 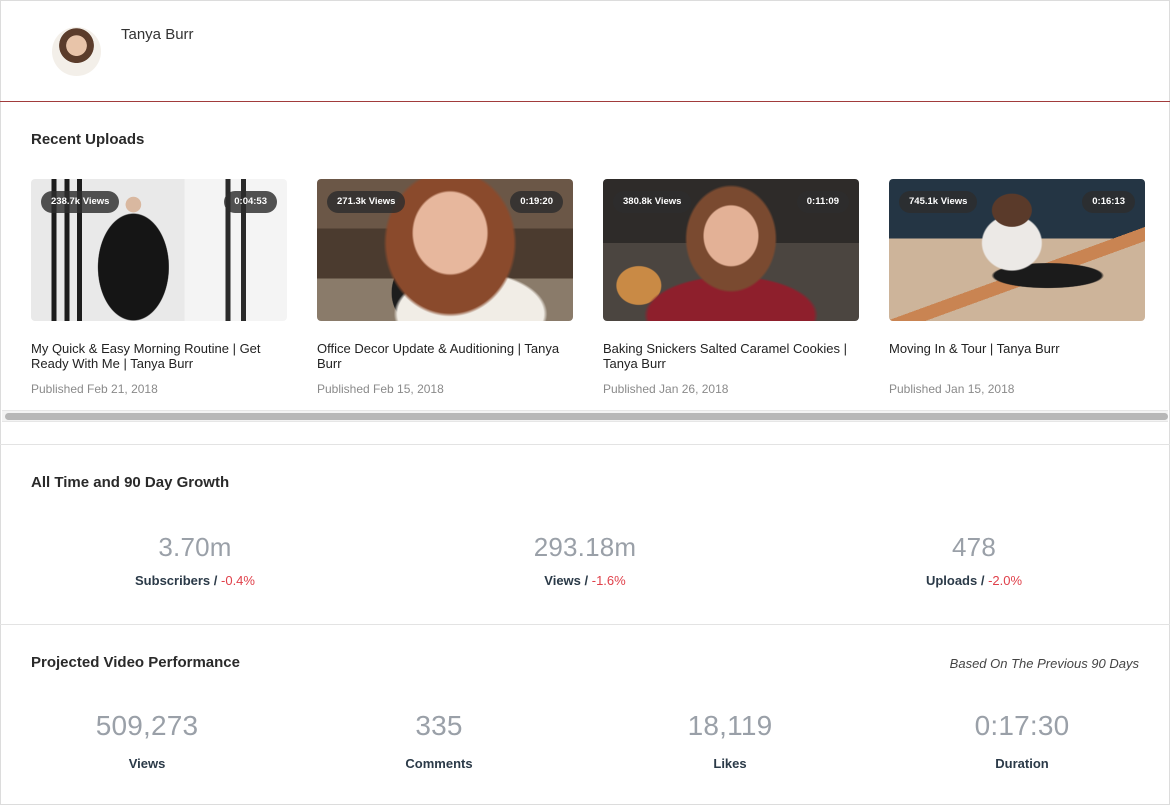 What do you see at coordinates (731, 250) in the screenshot?
I see `video-thumbnail: 380.8k Views 0:11:09` at bounding box center [731, 250].